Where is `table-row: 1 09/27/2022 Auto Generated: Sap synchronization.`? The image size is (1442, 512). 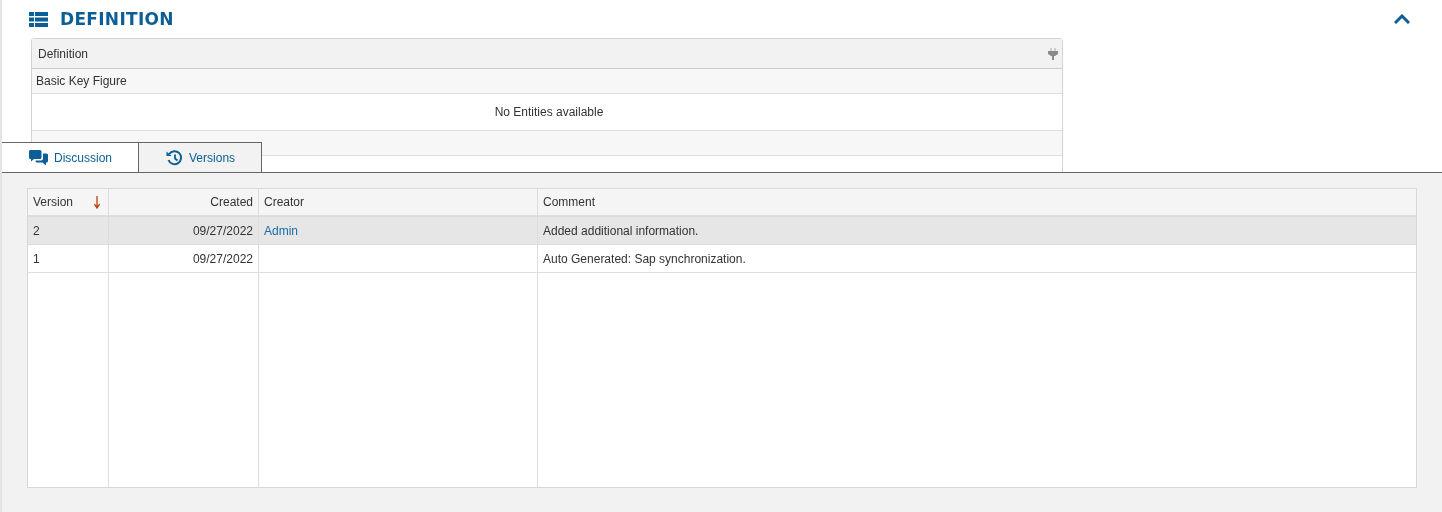 table-row: 1 09/27/2022 Auto Generated: Sap synchronization. is located at coordinates (722, 259).